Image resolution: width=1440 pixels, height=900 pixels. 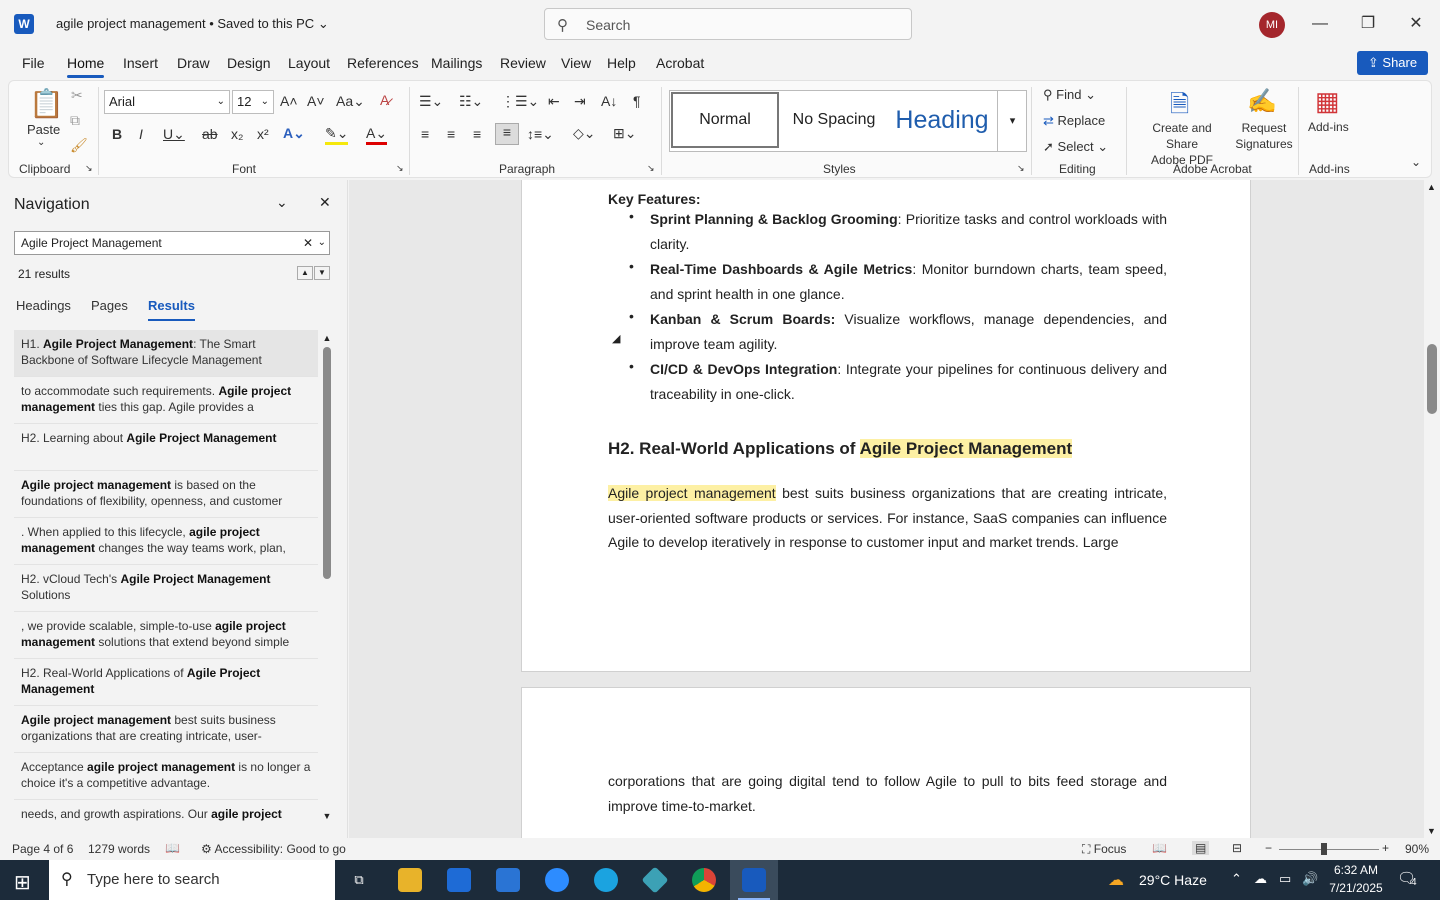 I want to click on tab-mailings: Mailings, so click(x=456, y=63).